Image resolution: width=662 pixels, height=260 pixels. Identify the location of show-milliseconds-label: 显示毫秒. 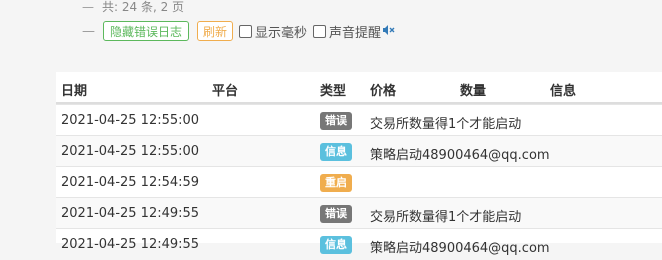
(281, 33).